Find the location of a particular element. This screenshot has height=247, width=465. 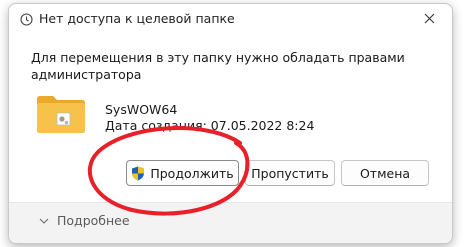

close-button is located at coordinates (429, 18).